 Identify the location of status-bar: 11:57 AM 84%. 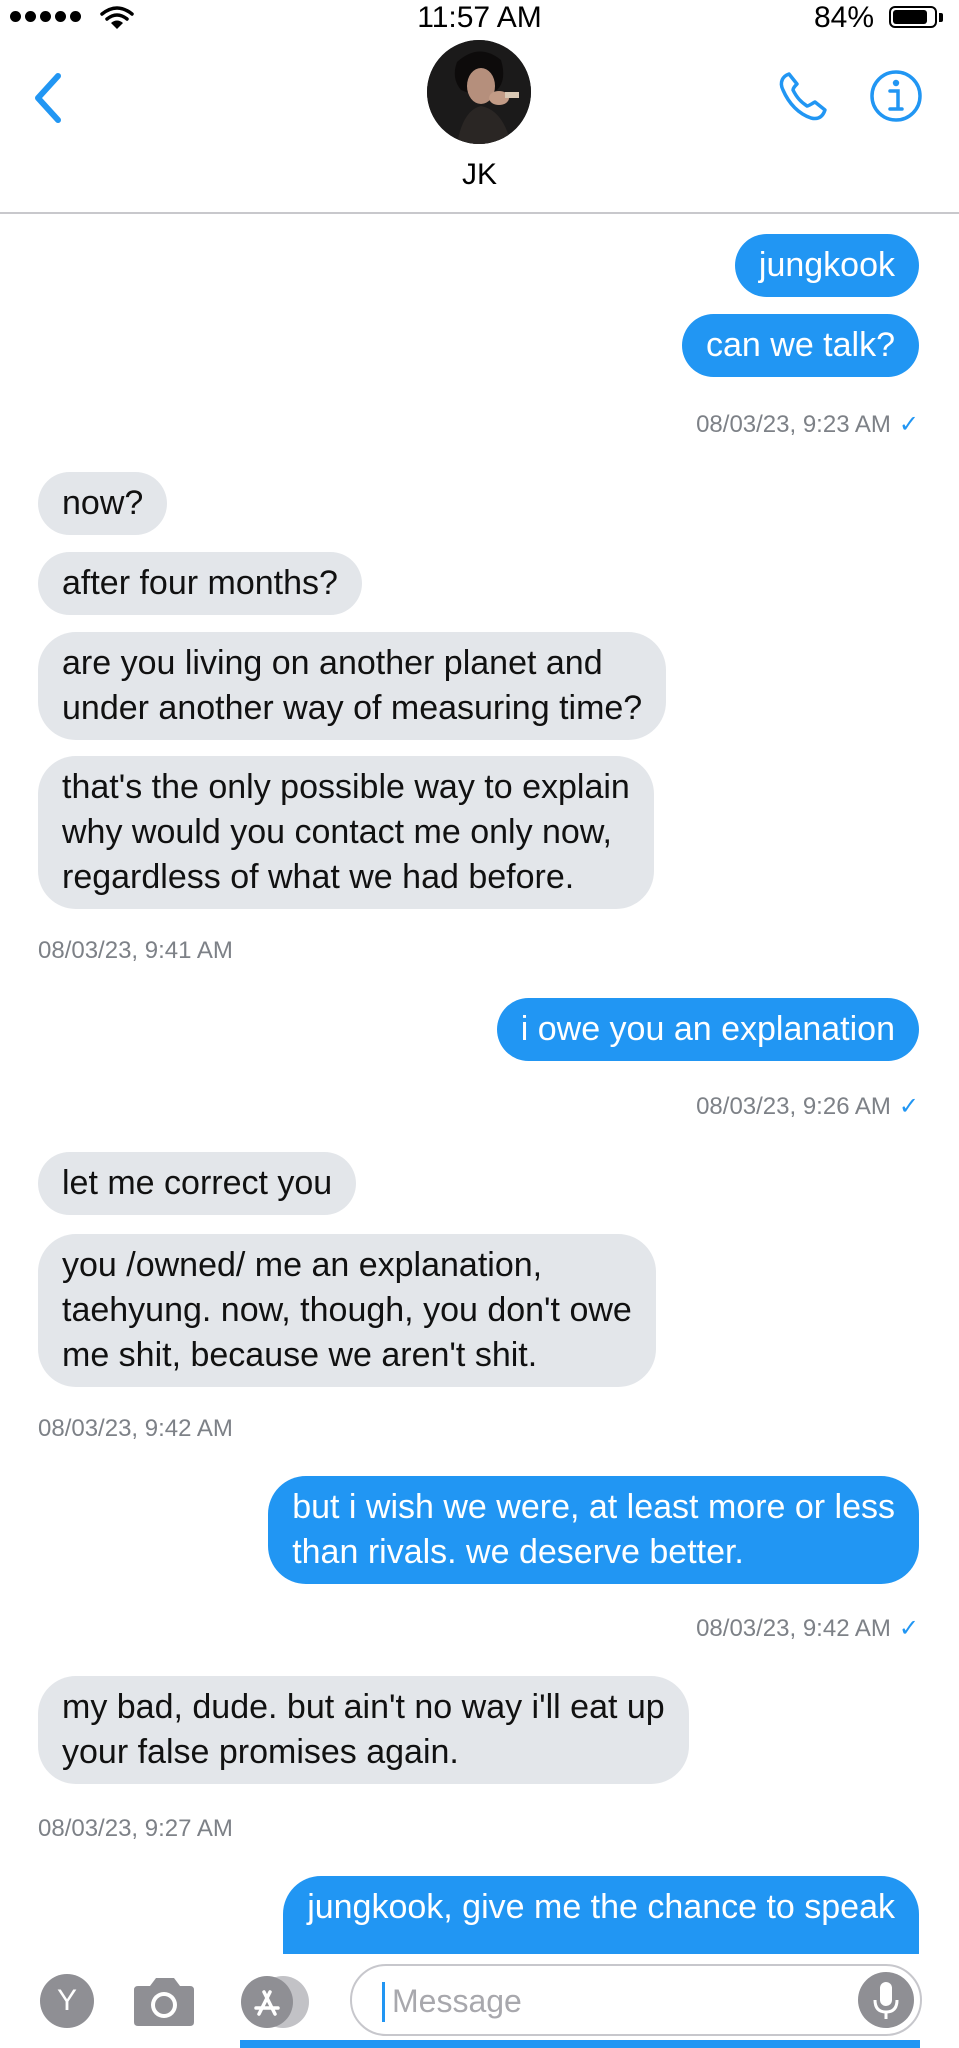
(479, 20).